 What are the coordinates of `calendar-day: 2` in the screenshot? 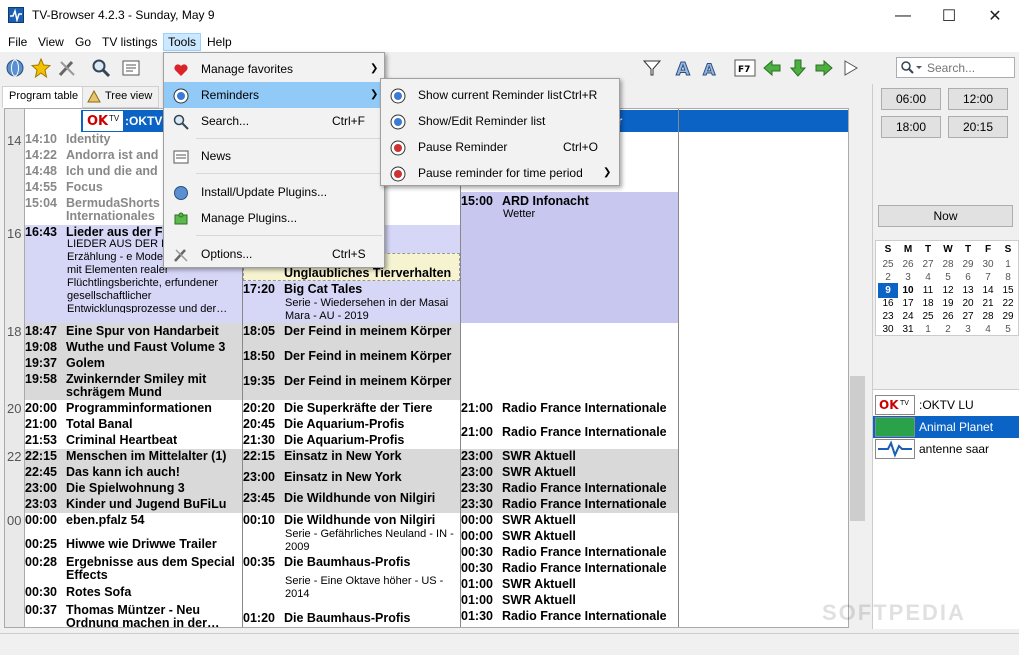 It's located at (948, 329).